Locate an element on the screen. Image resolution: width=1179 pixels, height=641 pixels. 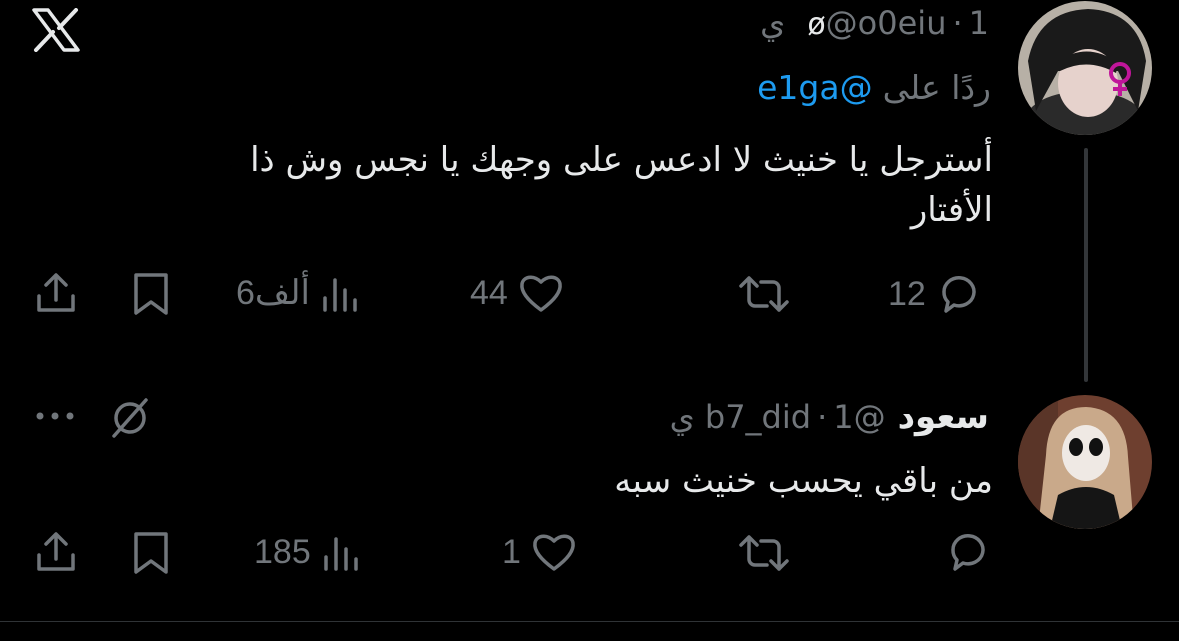
reply-count: 12 is located at coordinates (907, 293).